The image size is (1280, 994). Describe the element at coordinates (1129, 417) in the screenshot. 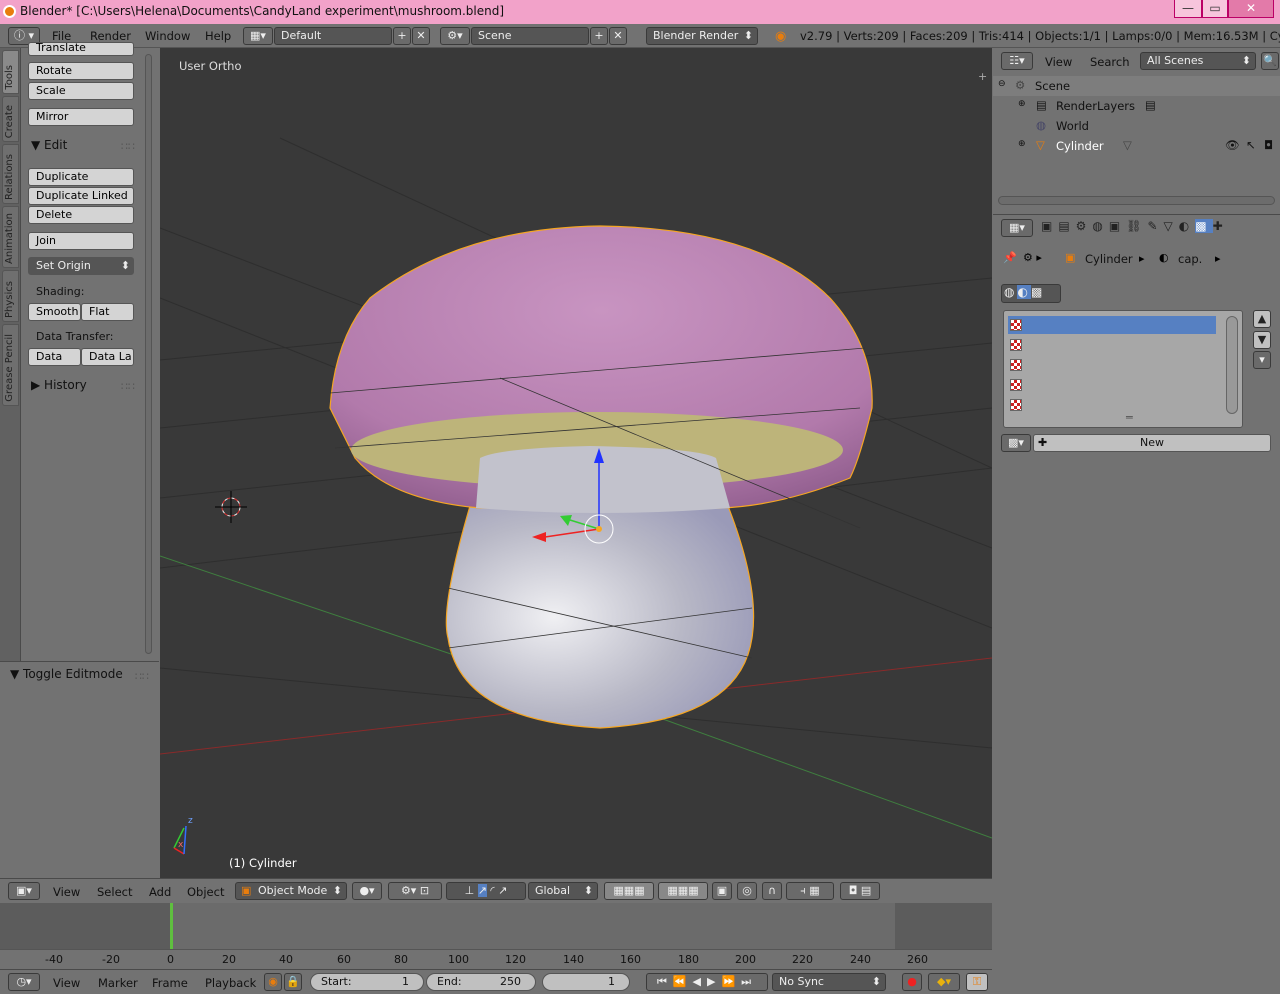

I see `list-resize-grip-icon: ═` at that location.